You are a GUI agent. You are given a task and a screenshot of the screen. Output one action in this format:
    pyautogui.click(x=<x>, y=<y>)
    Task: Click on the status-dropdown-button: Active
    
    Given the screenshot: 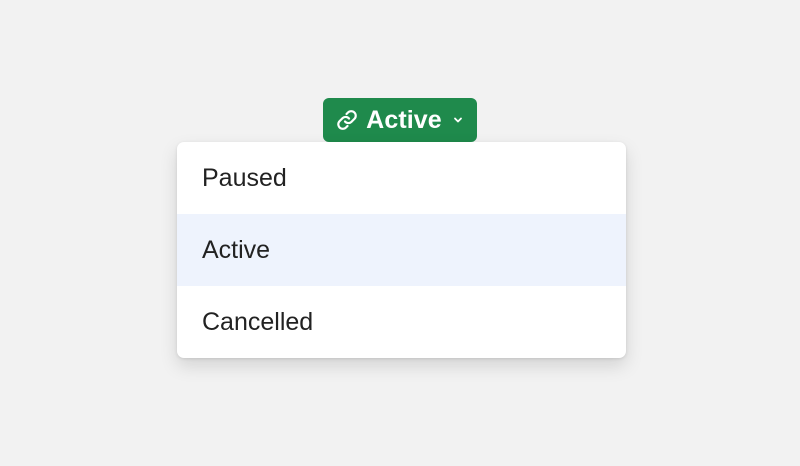 What is the action you would take?
    pyautogui.click(x=400, y=120)
    